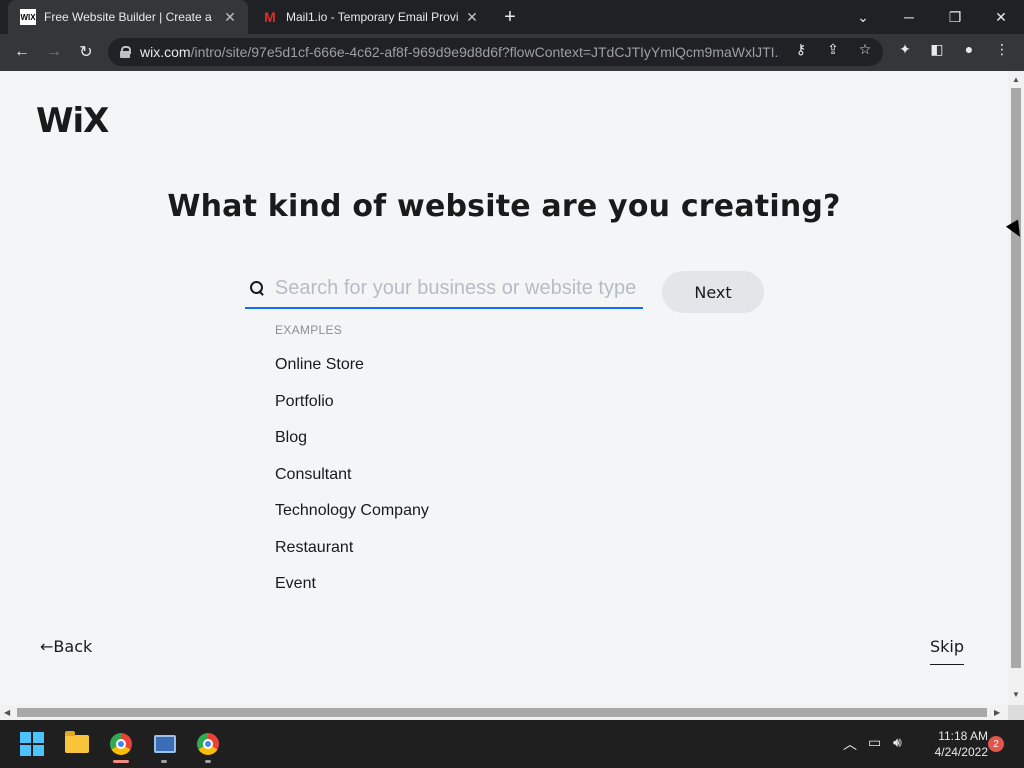 This screenshot has height=768, width=1024. I want to click on example-item: Technology Company, so click(352, 517).